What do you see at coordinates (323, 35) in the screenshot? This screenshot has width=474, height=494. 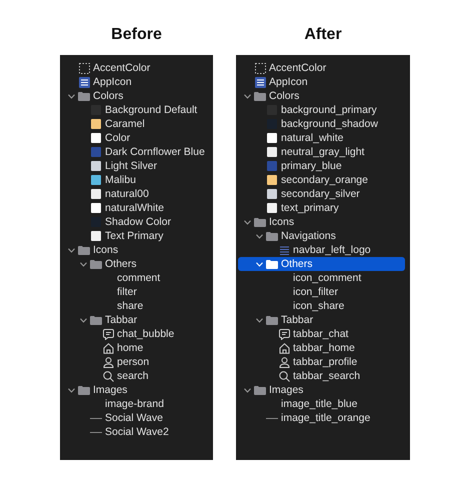 I see `panel-heading: After` at bounding box center [323, 35].